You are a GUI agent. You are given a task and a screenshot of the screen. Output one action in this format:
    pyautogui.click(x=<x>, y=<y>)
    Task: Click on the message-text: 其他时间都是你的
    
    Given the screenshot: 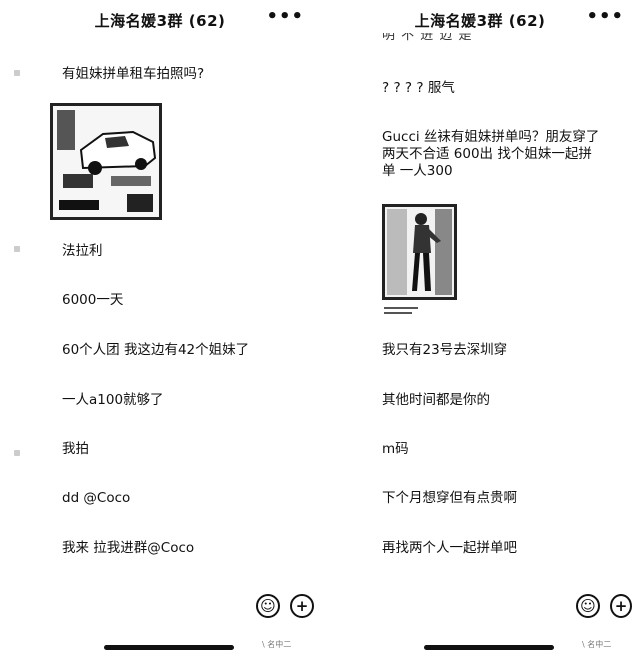 What is the action you would take?
    pyautogui.click(x=436, y=400)
    